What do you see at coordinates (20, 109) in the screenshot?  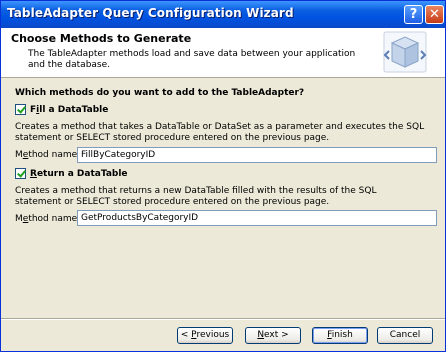 I see `fill-datatable-checkbox` at bounding box center [20, 109].